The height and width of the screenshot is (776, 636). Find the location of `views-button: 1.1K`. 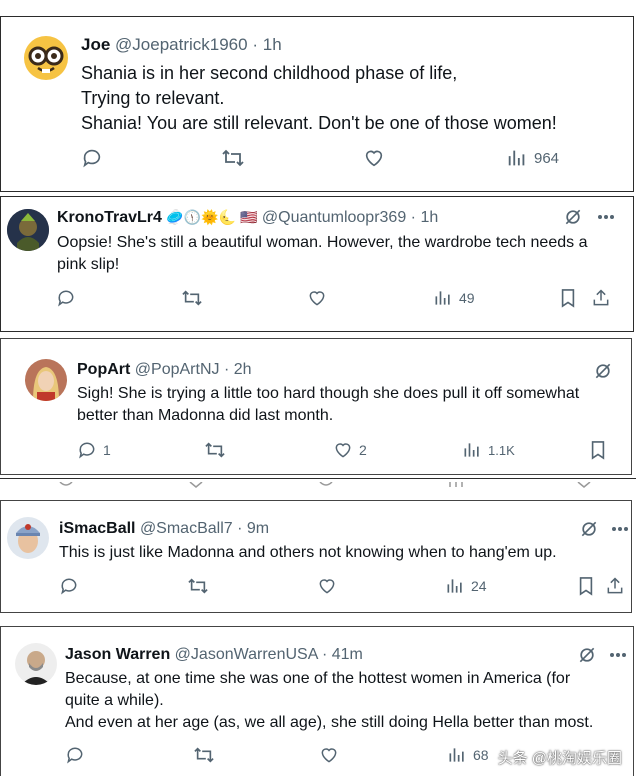

views-button: 1.1K is located at coordinates (488, 450).